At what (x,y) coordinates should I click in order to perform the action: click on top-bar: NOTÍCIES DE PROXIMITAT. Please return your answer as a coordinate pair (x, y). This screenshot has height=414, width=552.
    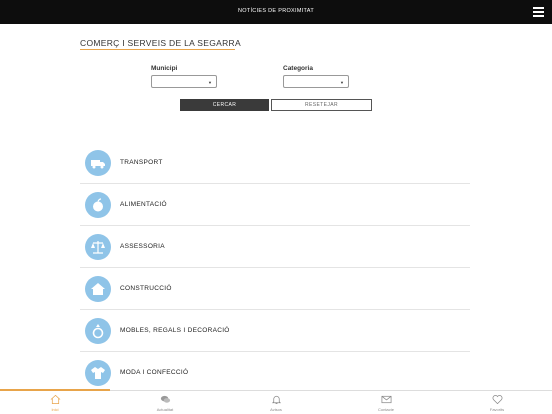
    Looking at the image, I should click on (276, 12).